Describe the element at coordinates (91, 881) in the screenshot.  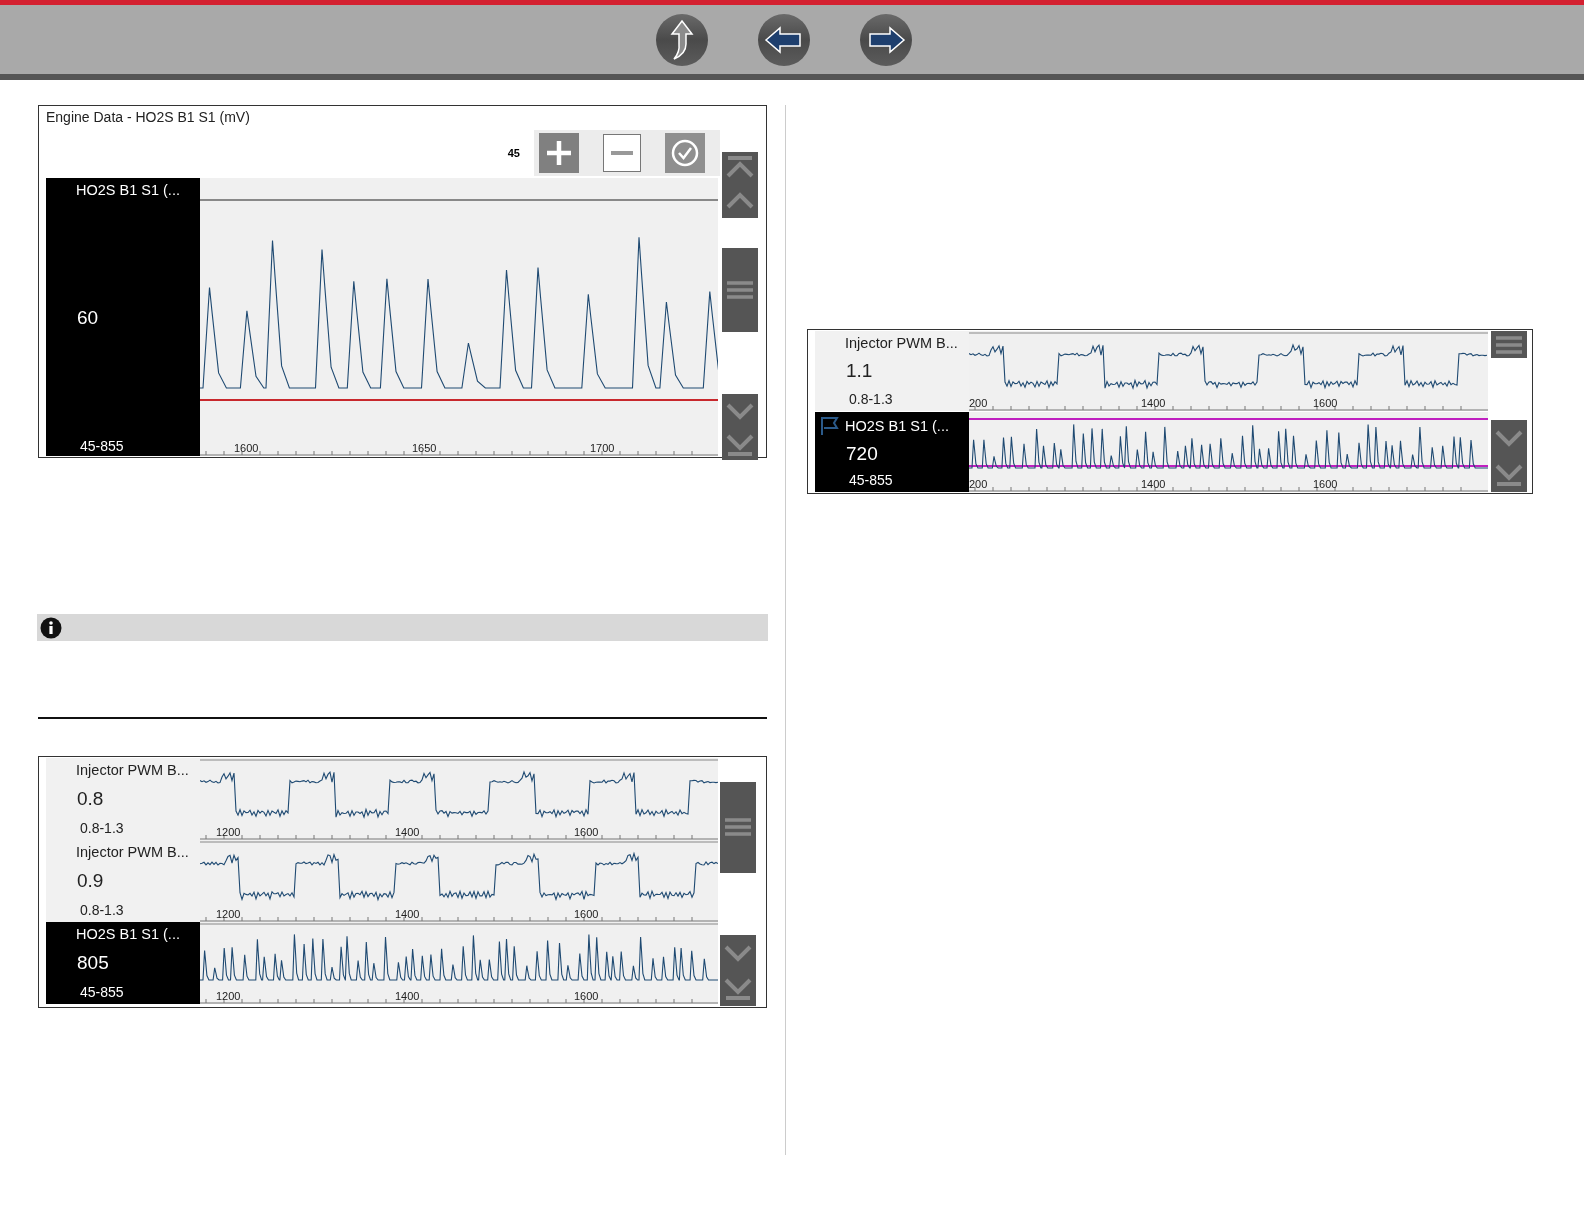
I see `channel-value: 0.9` at that location.